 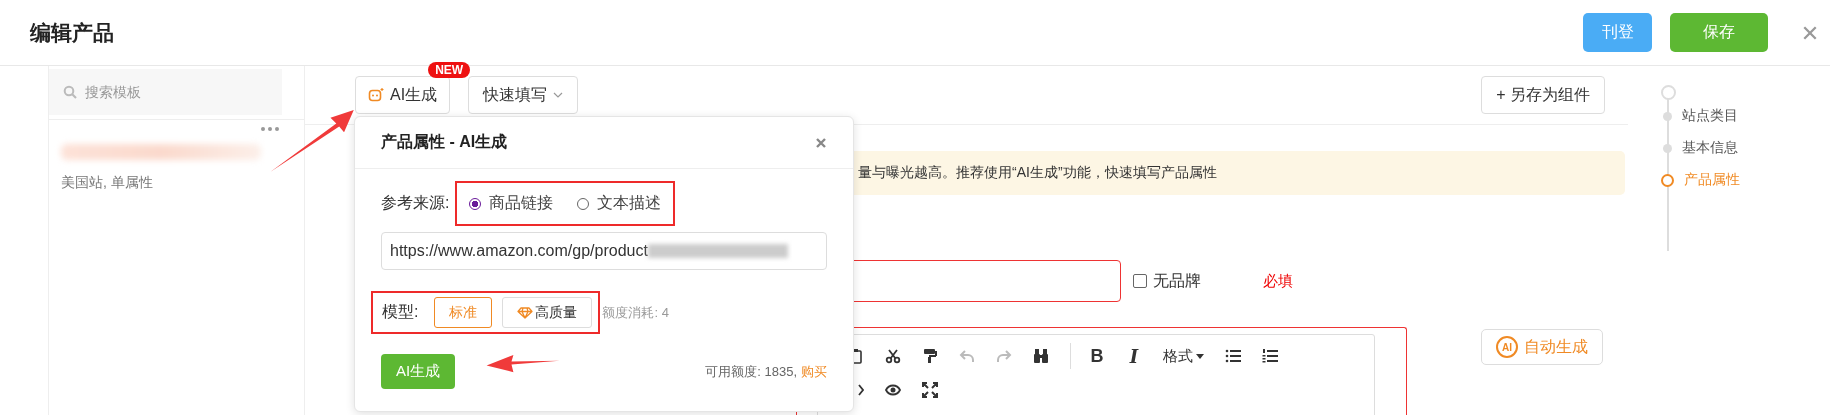 What do you see at coordinates (1278, 281) in the screenshot?
I see `required-text: 必填` at bounding box center [1278, 281].